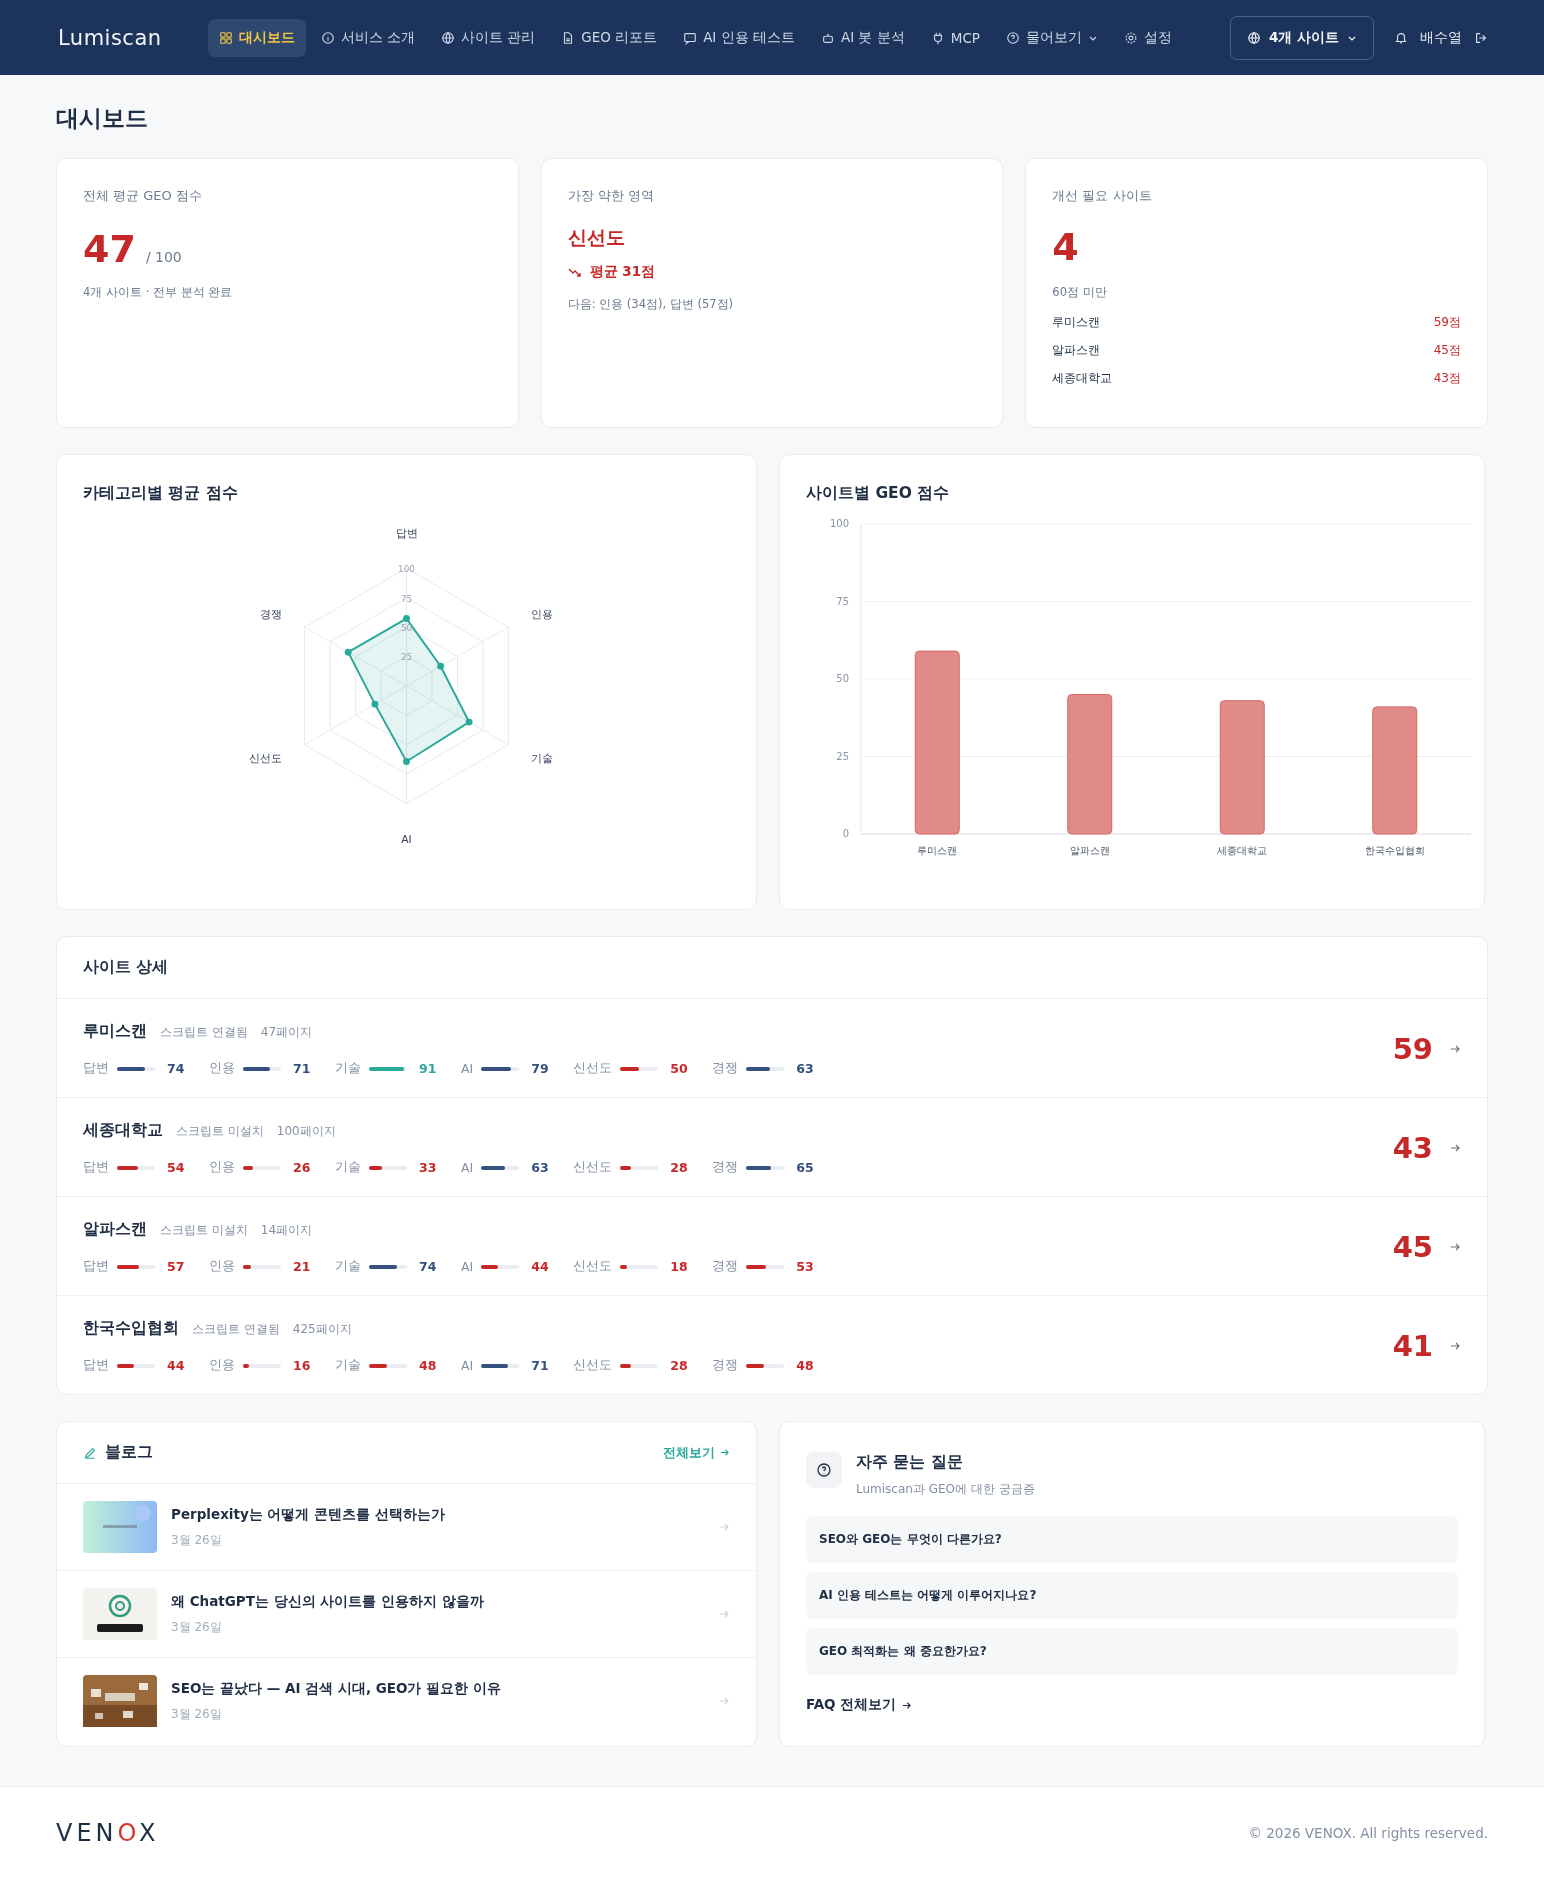 The image size is (1544, 1879). Describe the element at coordinates (1132, 1539) in the screenshot. I see `faq-question: SEO와 GEO는 무엇이 다른가요?` at that location.